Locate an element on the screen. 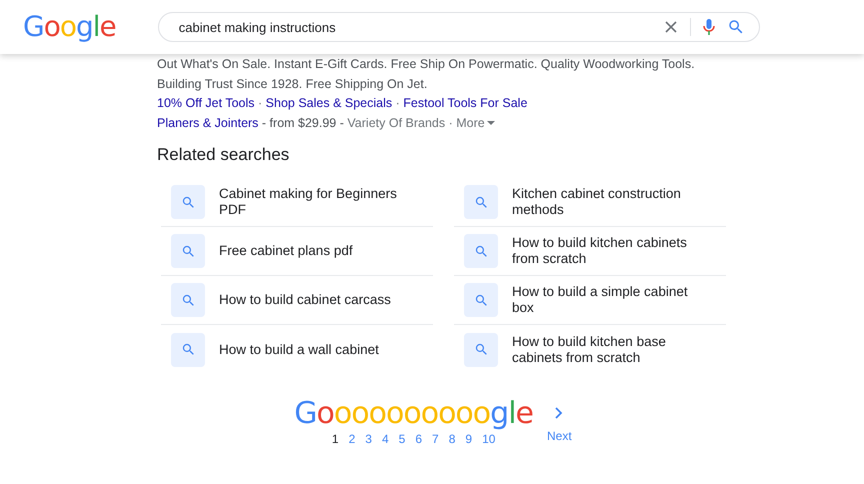 The image size is (864, 484). sitelink: Shop Sales & Specials is located at coordinates (329, 103).